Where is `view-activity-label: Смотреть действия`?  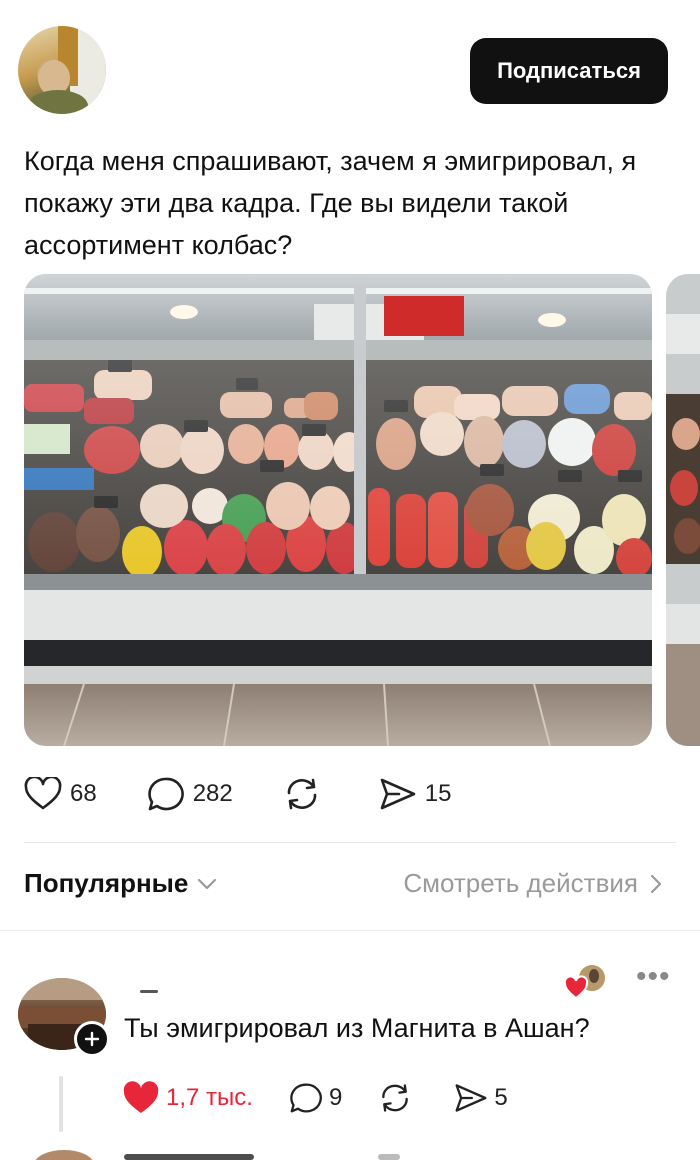 view-activity-label: Смотреть действия is located at coordinates (520, 883).